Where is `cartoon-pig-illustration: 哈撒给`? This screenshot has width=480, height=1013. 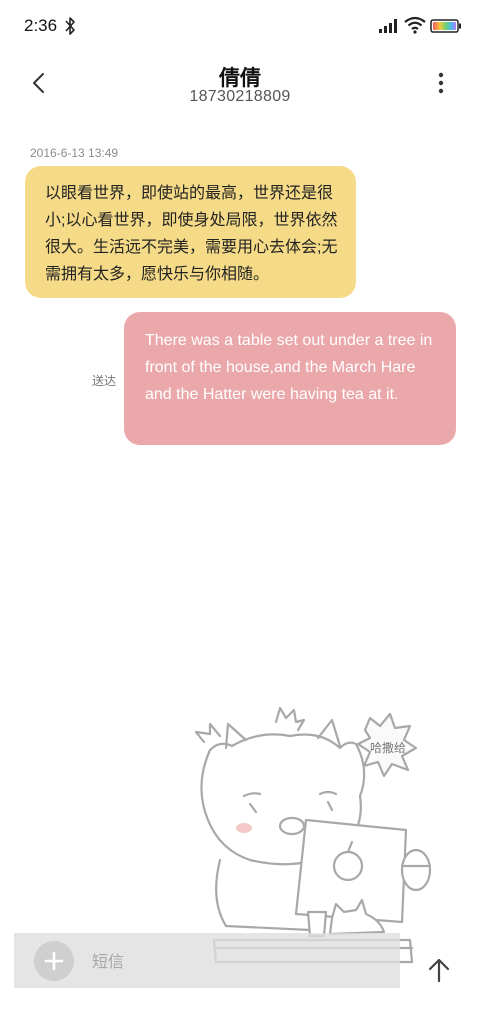
cartoon-pig-illustration: 哈撒给 is located at coordinates (313, 835).